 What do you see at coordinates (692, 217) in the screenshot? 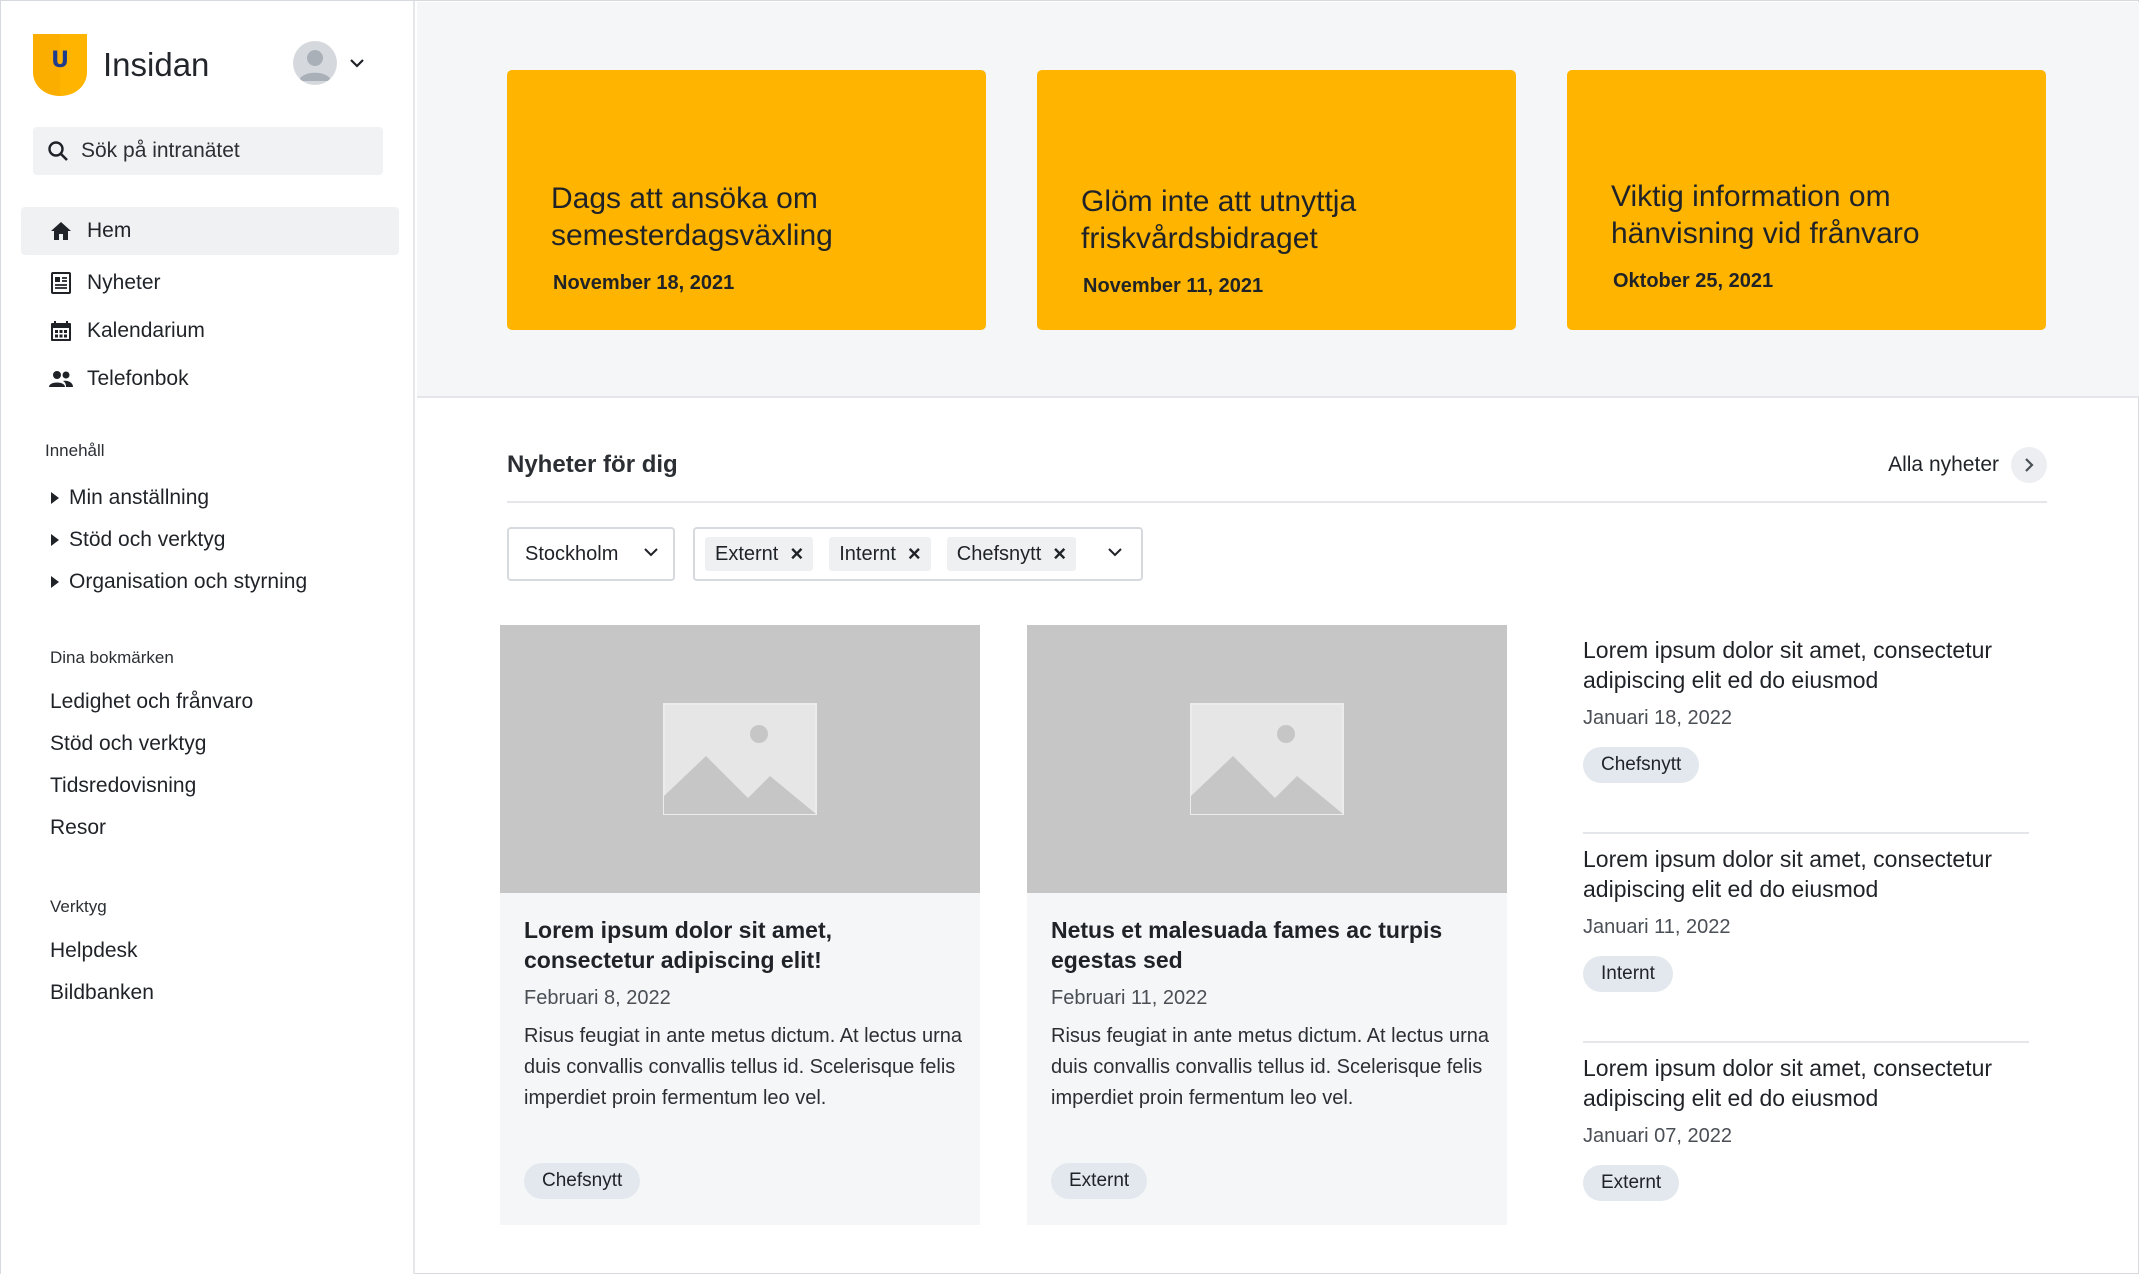
I see `hero-card-title: Dags att ansöka om semesterdagsväxling` at bounding box center [692, 217].